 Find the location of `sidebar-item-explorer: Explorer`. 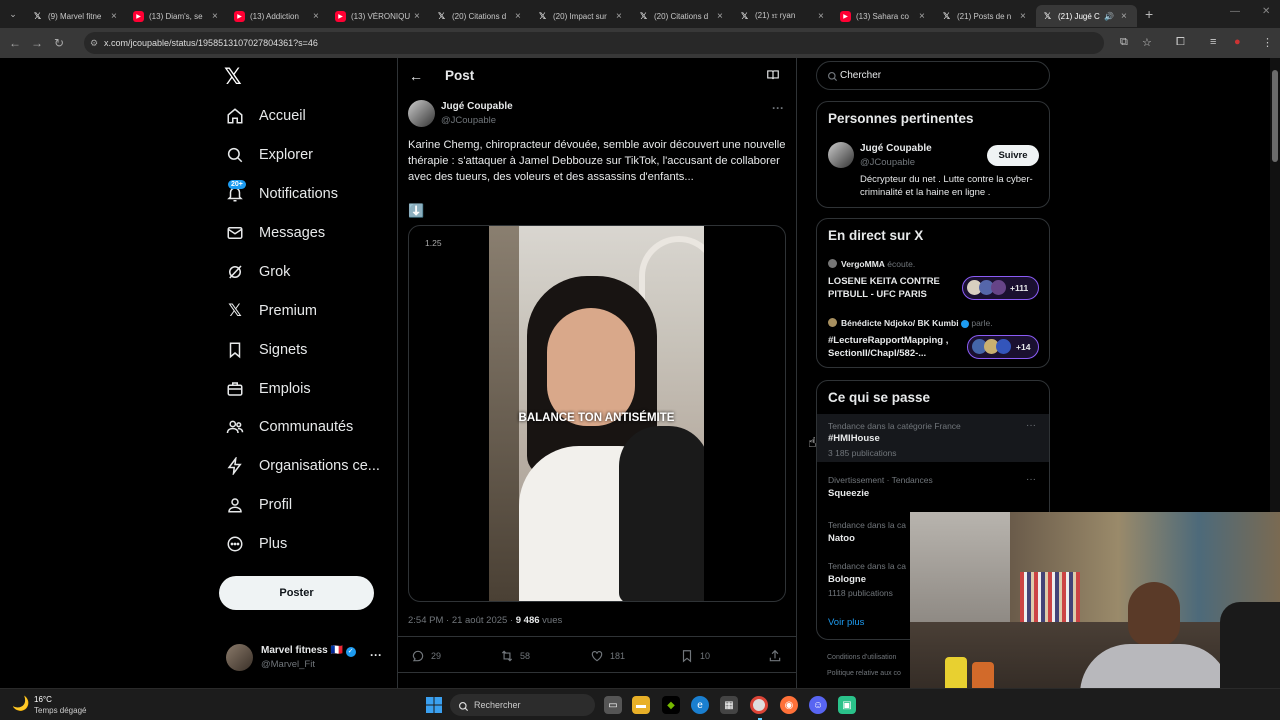

sidebar-item-explorer: Explorer is located at coordinates (265, 155).